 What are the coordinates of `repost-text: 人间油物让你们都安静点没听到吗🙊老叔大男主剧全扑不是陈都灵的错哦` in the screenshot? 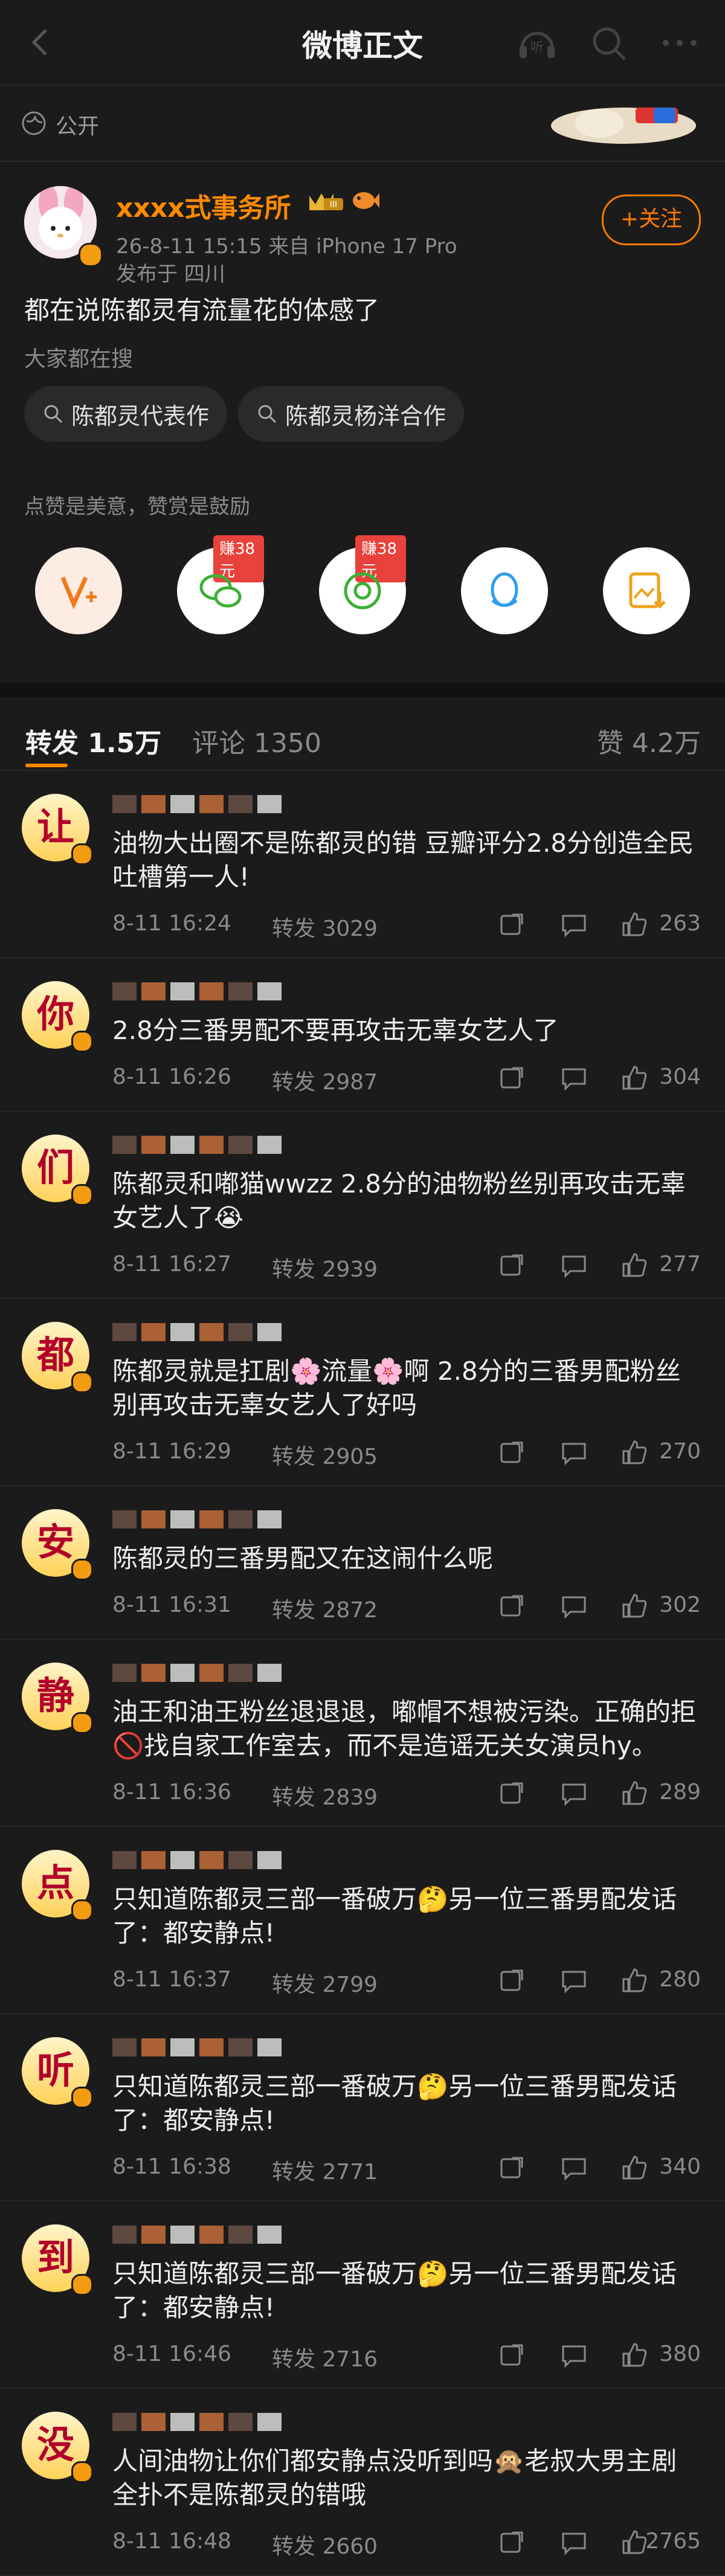 It's located at (394, 2478).